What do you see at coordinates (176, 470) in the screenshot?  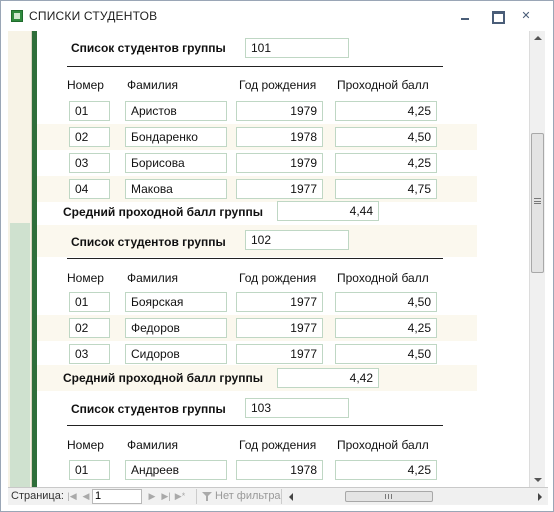 I see `surname-cell: Андреев` at bounding box center [176, 470].